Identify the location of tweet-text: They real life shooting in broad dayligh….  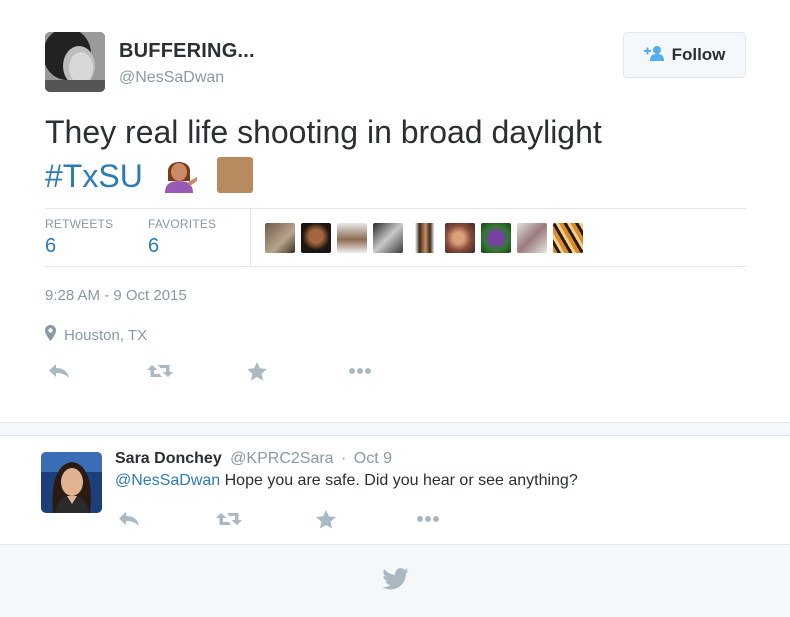
(405, 157).